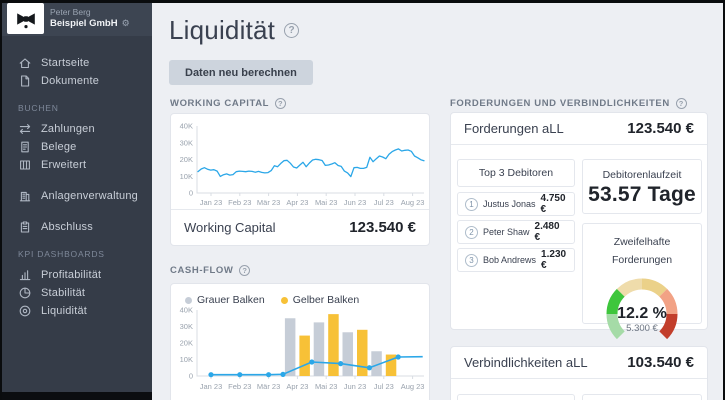 This screenshot has height=400, width=725. Describe the element at coordinates (222, 30) in the screenshot. I see `page-title: Liquidität` at that location.